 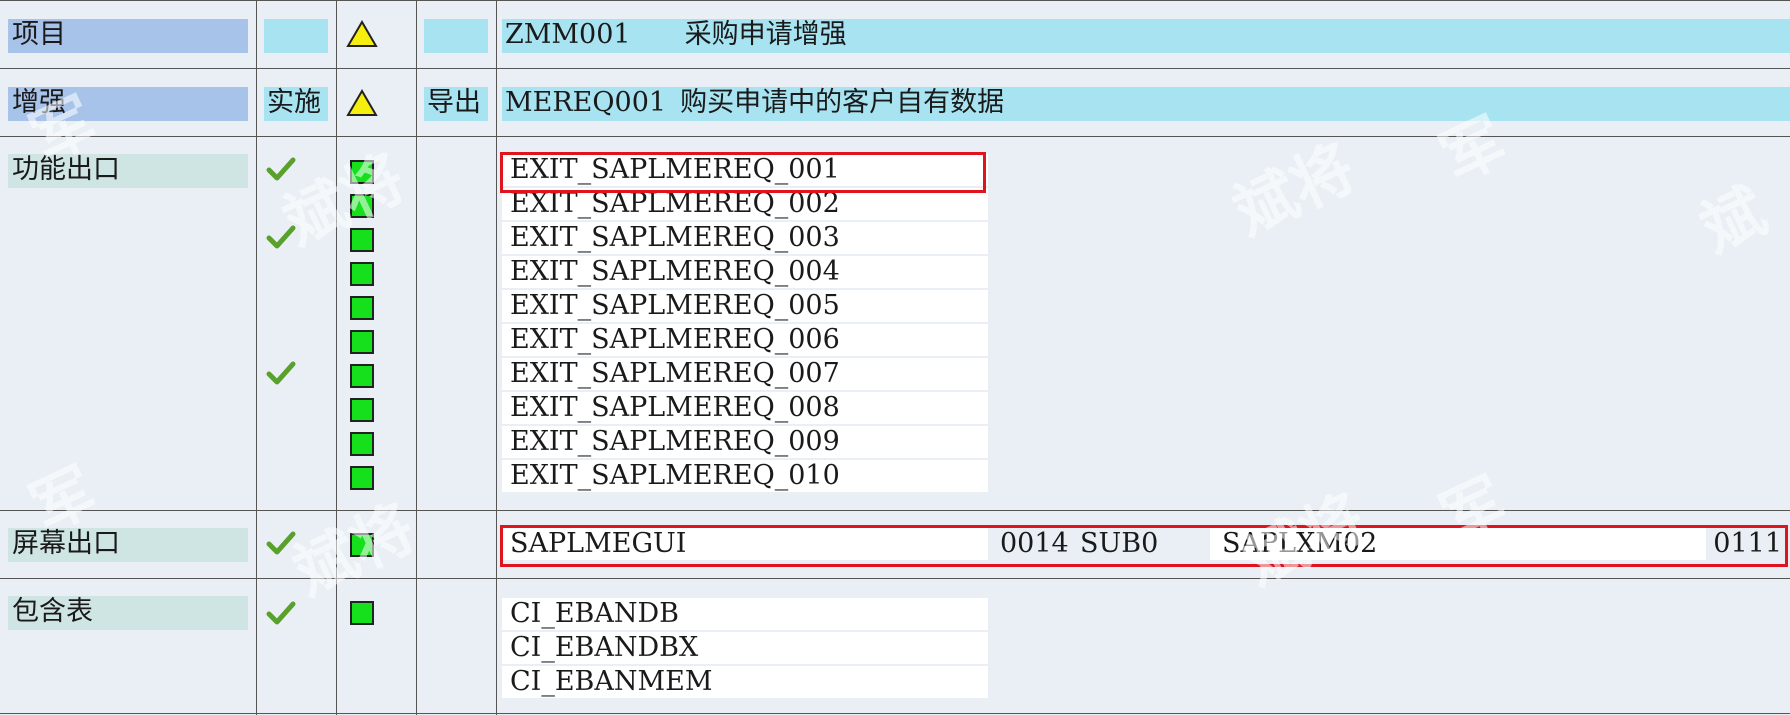 I want to click on enhancement-name: MEREQ001, so click(x=586, y=102).